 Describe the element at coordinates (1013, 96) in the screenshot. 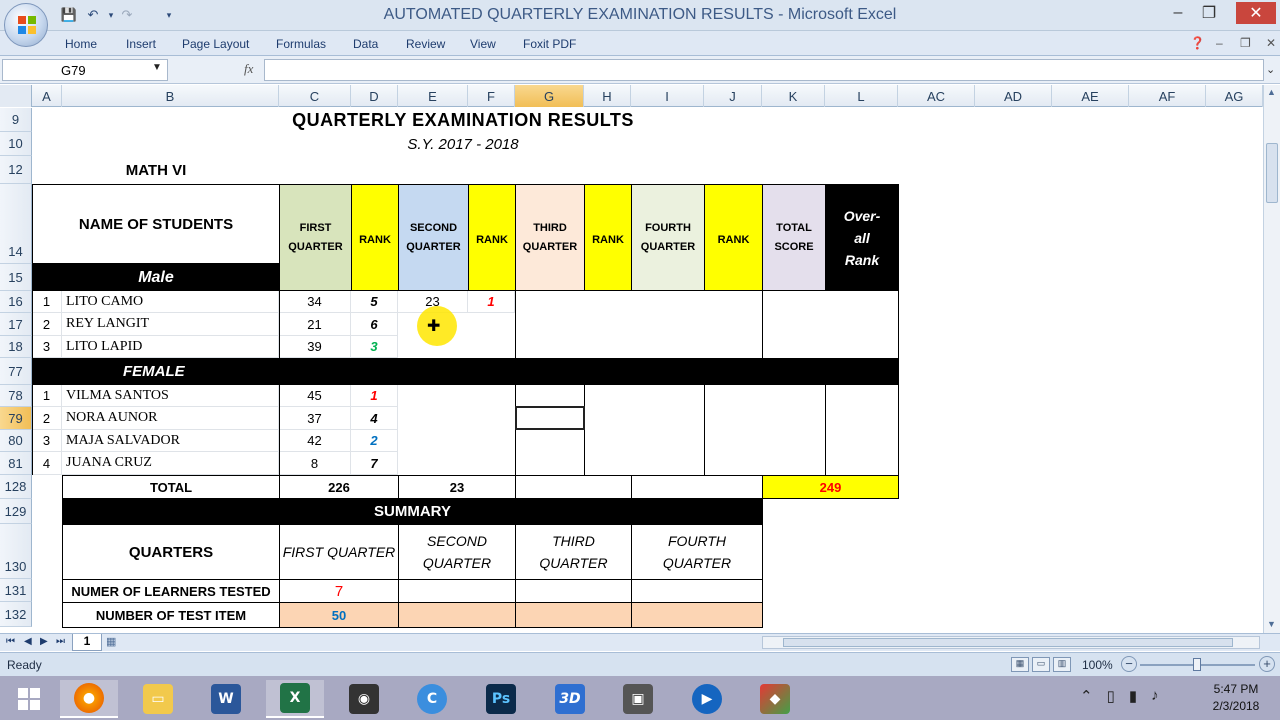

I see `column-header: AD` at that location.